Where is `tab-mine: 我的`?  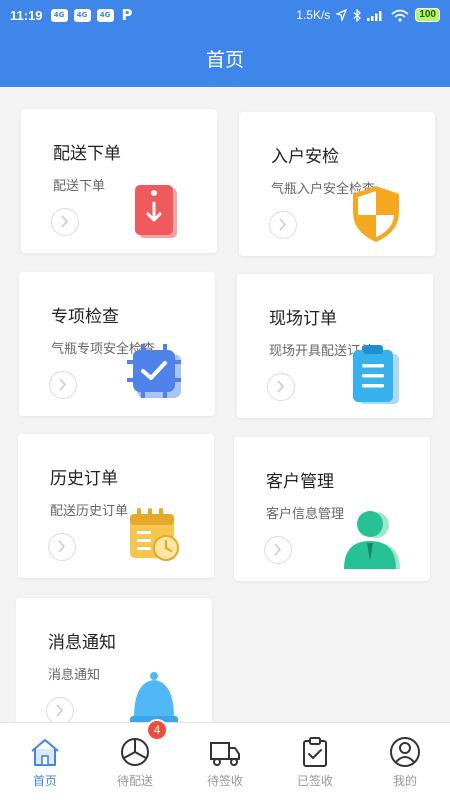 tab-mine: 我的 is located at coordinates (405, 761).